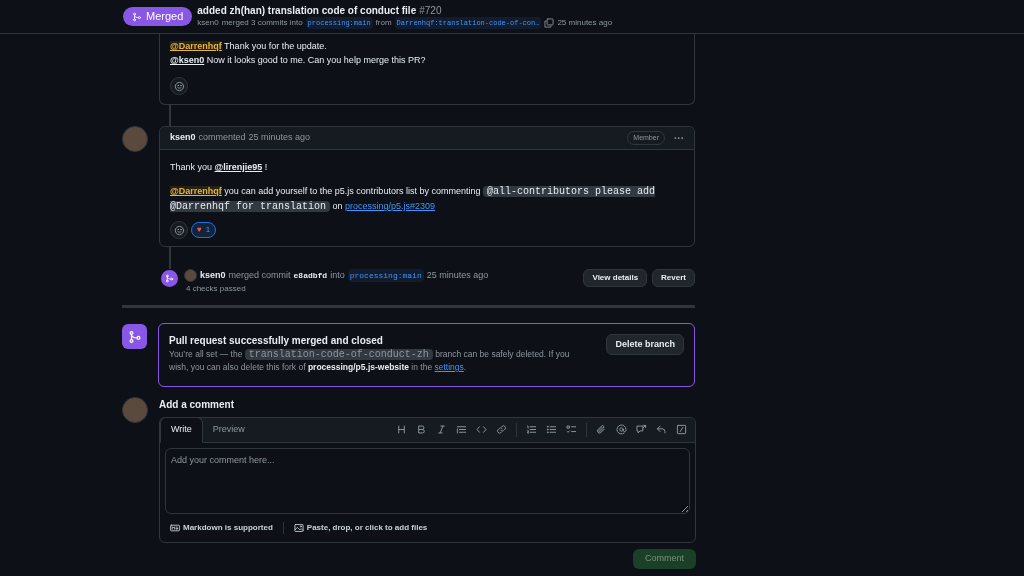  I want to click on image-icon, so click(298, 528).